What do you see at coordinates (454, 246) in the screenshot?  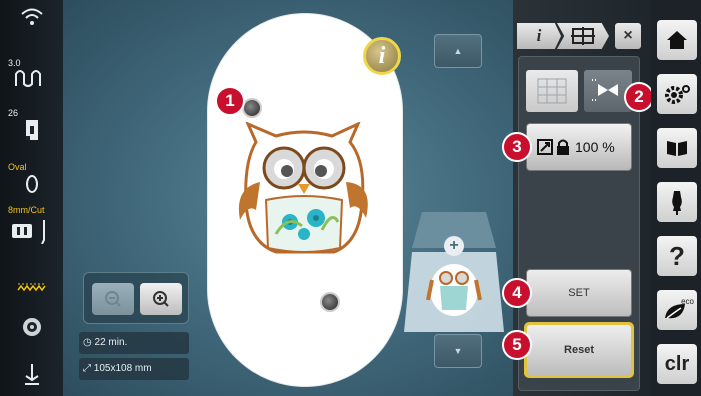 I see `add-design-icon: +` at bounding box center [454, 246].